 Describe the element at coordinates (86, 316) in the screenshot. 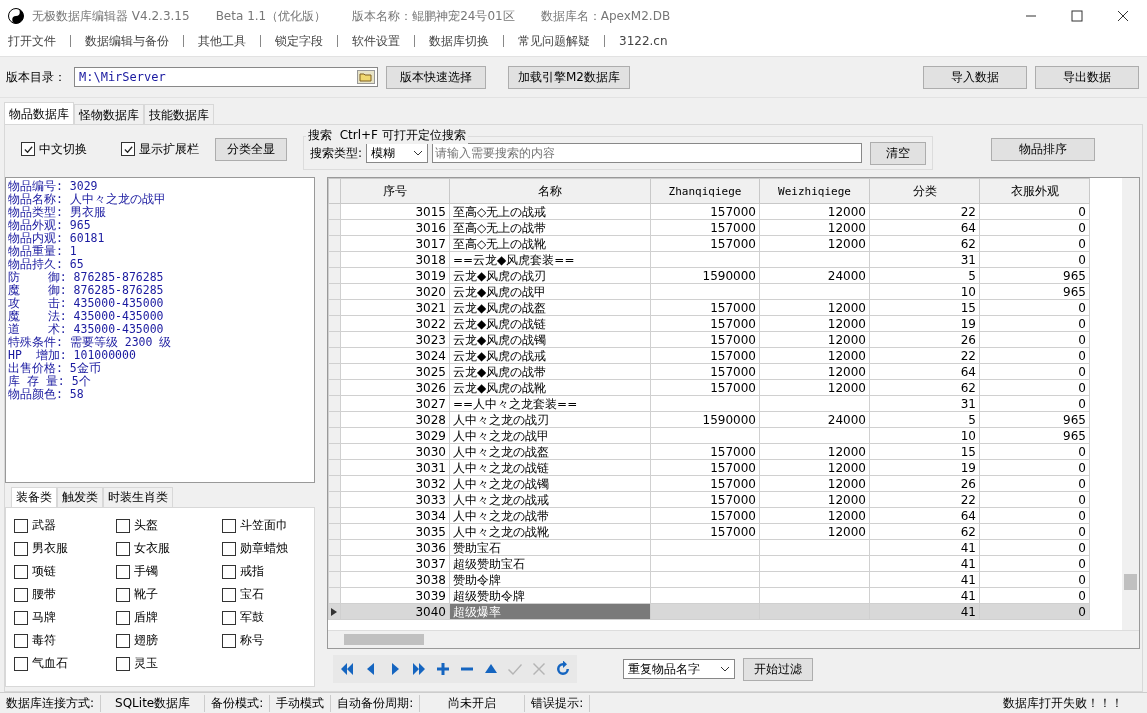

I see `item-info-line: 魔 法: 435000-435000` at that location.